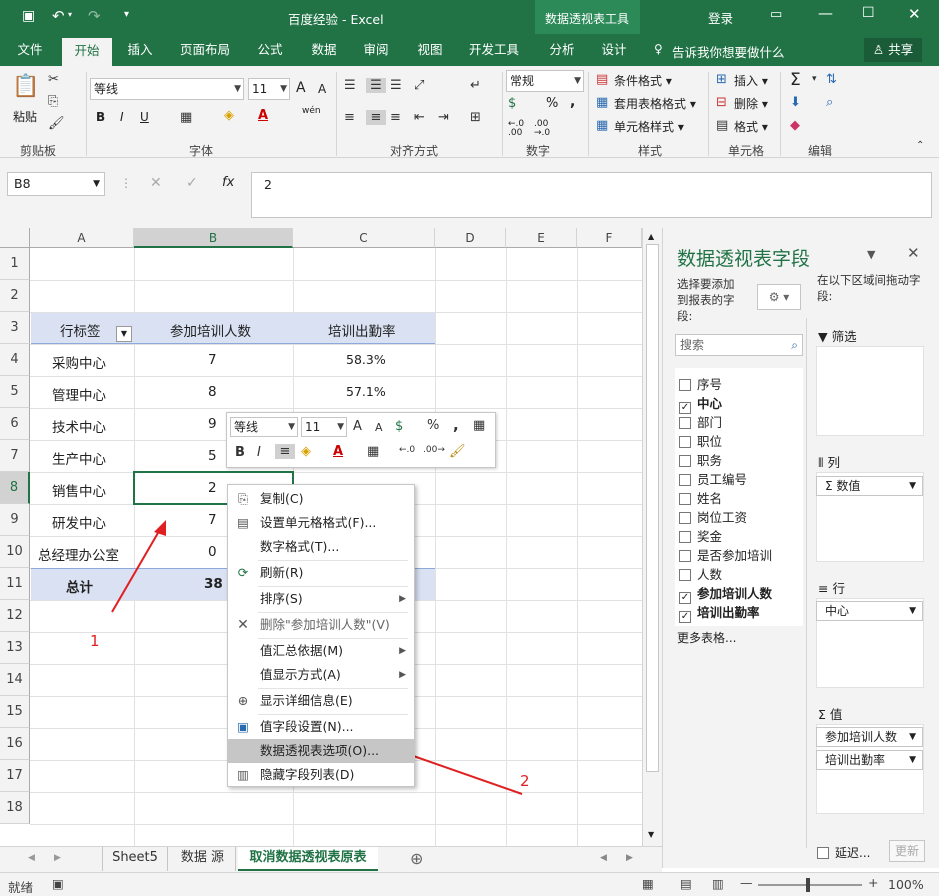  Describe the element at coordinates (15, 552) in the screenshot. I see `row-header: 10` at that location.